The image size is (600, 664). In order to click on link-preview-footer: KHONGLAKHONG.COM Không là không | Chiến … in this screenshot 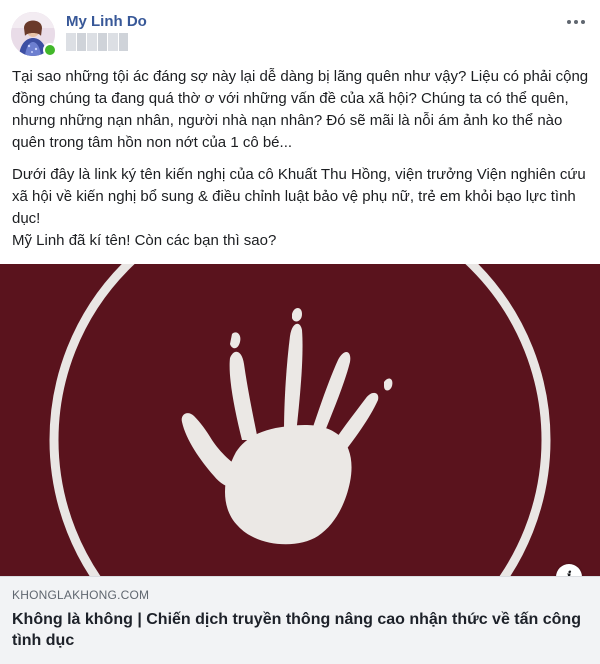, I will do `click(300, 620)`.